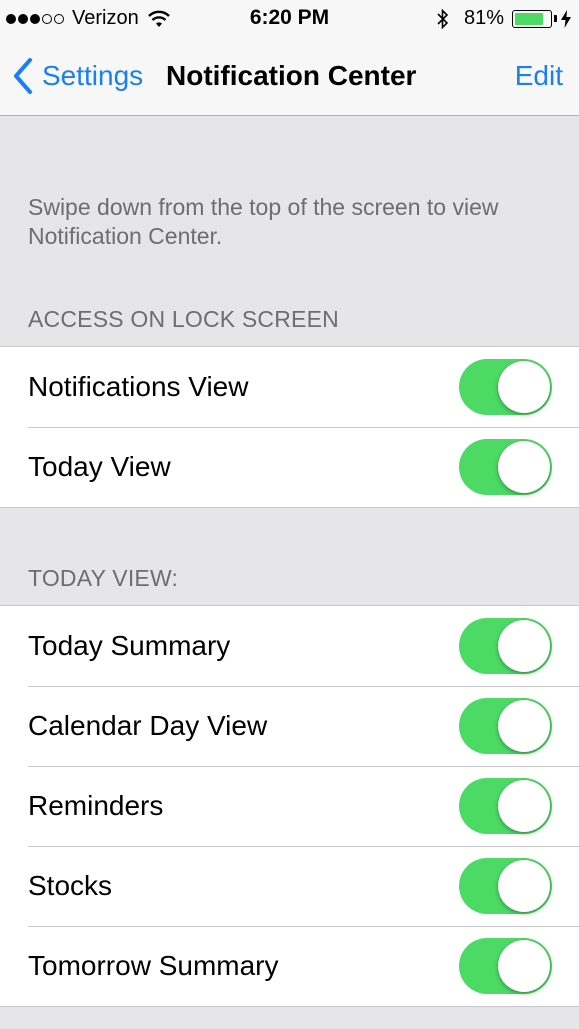  What do you see at coordinates (23, 76) in the screenshot?
I see `chevron-left-icon` at bounding box center [23, 76].